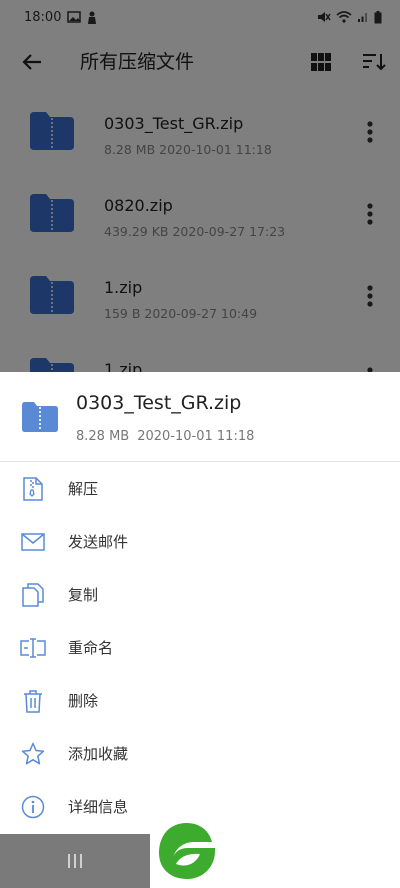  What do you see at coordinates (98, 754) in the screenshot?
I see `action-label: 添加收藏` at bounding box center [98, 754].